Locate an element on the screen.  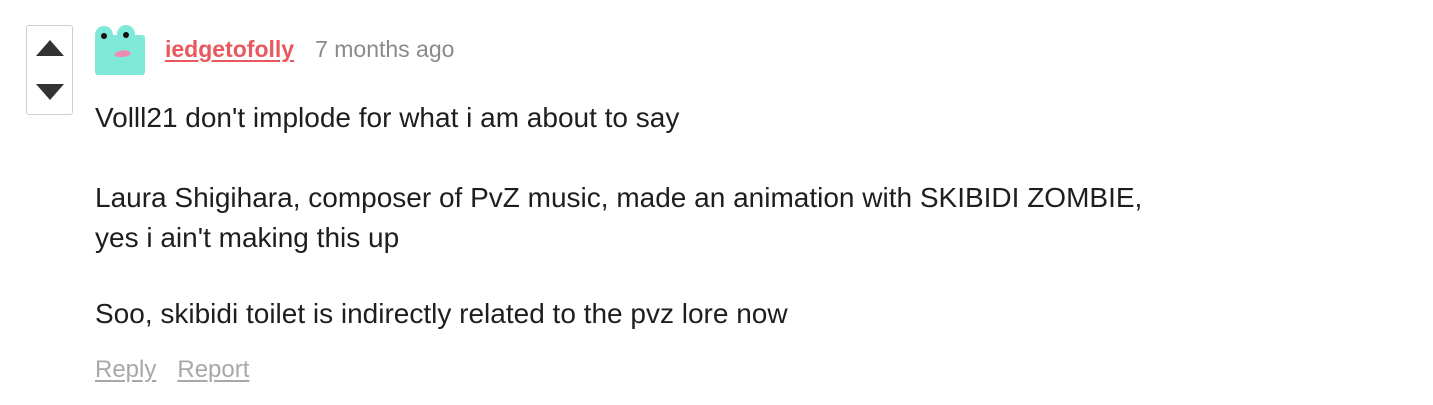
downvote-button is located at coordinates (49, 92).